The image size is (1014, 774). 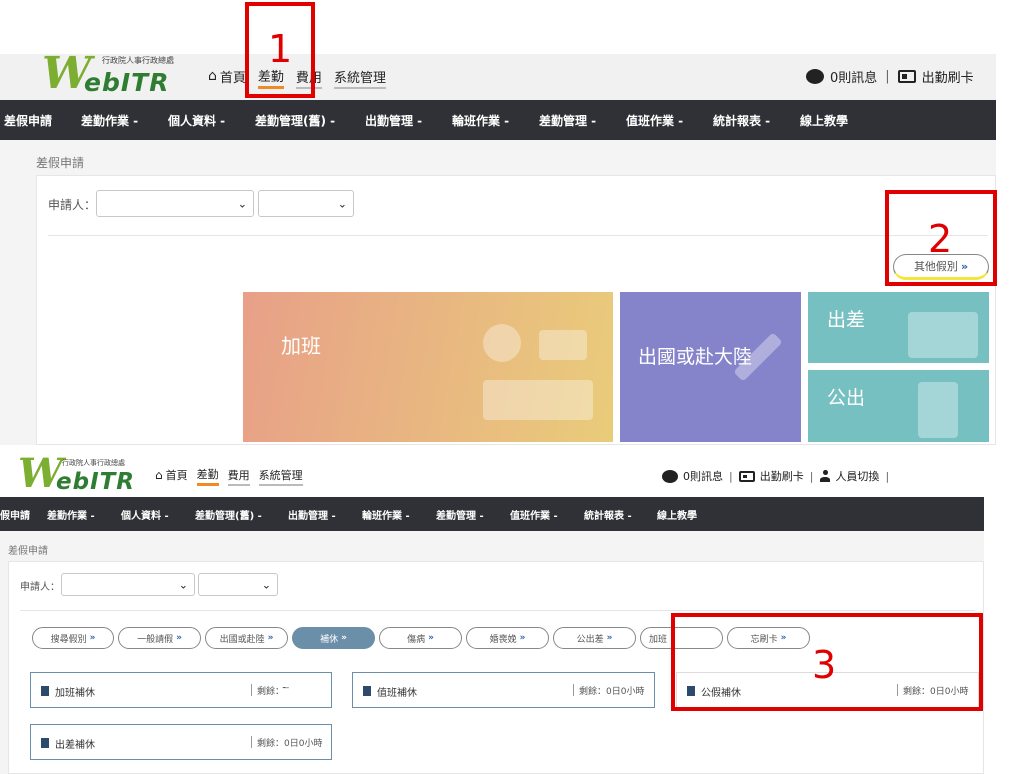 I want to click on menu-personal-info: 個人資料 -, so click(x=196, y=120).